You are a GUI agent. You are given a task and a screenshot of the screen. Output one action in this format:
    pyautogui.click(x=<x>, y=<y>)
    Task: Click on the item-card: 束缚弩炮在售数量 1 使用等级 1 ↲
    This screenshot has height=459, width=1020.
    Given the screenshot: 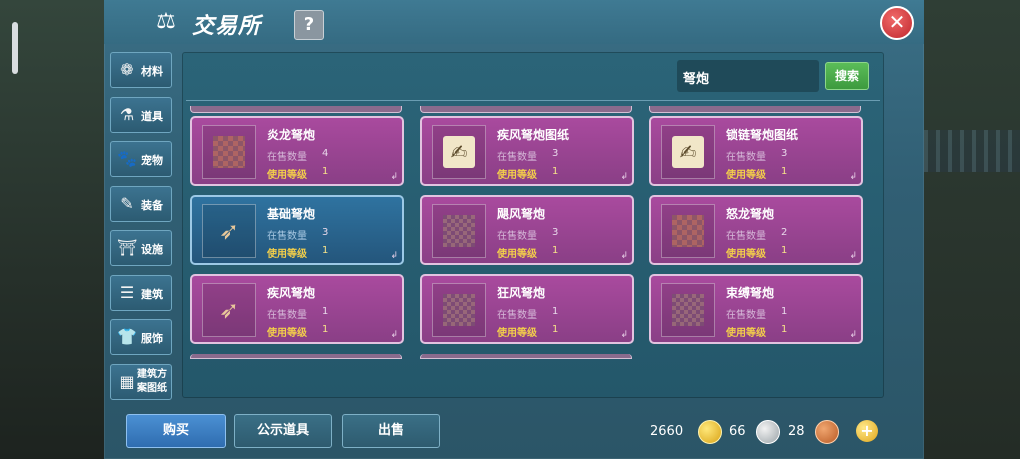 What is the action you would take?
    pyautogui.click(x=756, y=309)
    